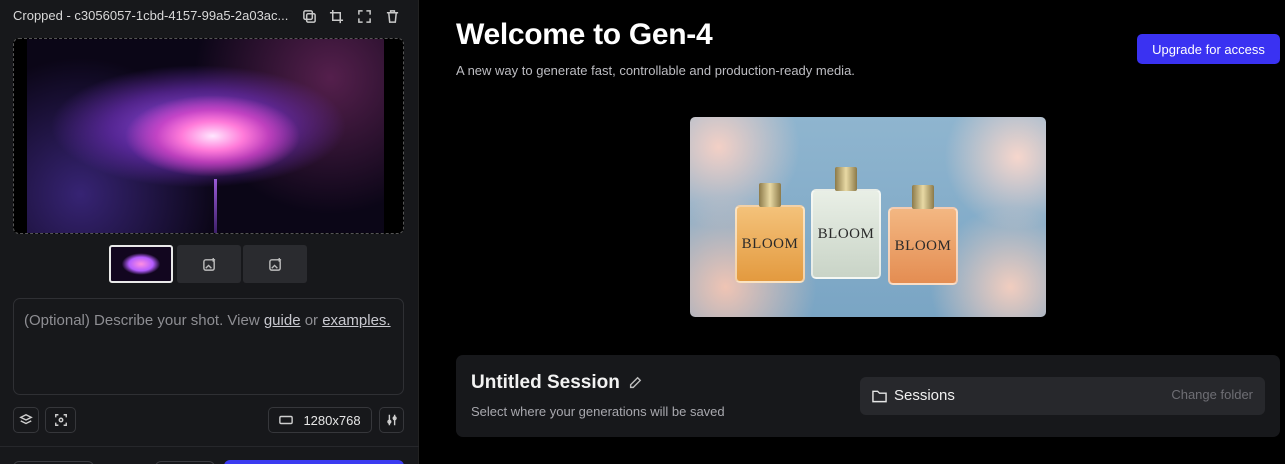  I want to click on session-title-text: Untitled Session, so click(545, 382).